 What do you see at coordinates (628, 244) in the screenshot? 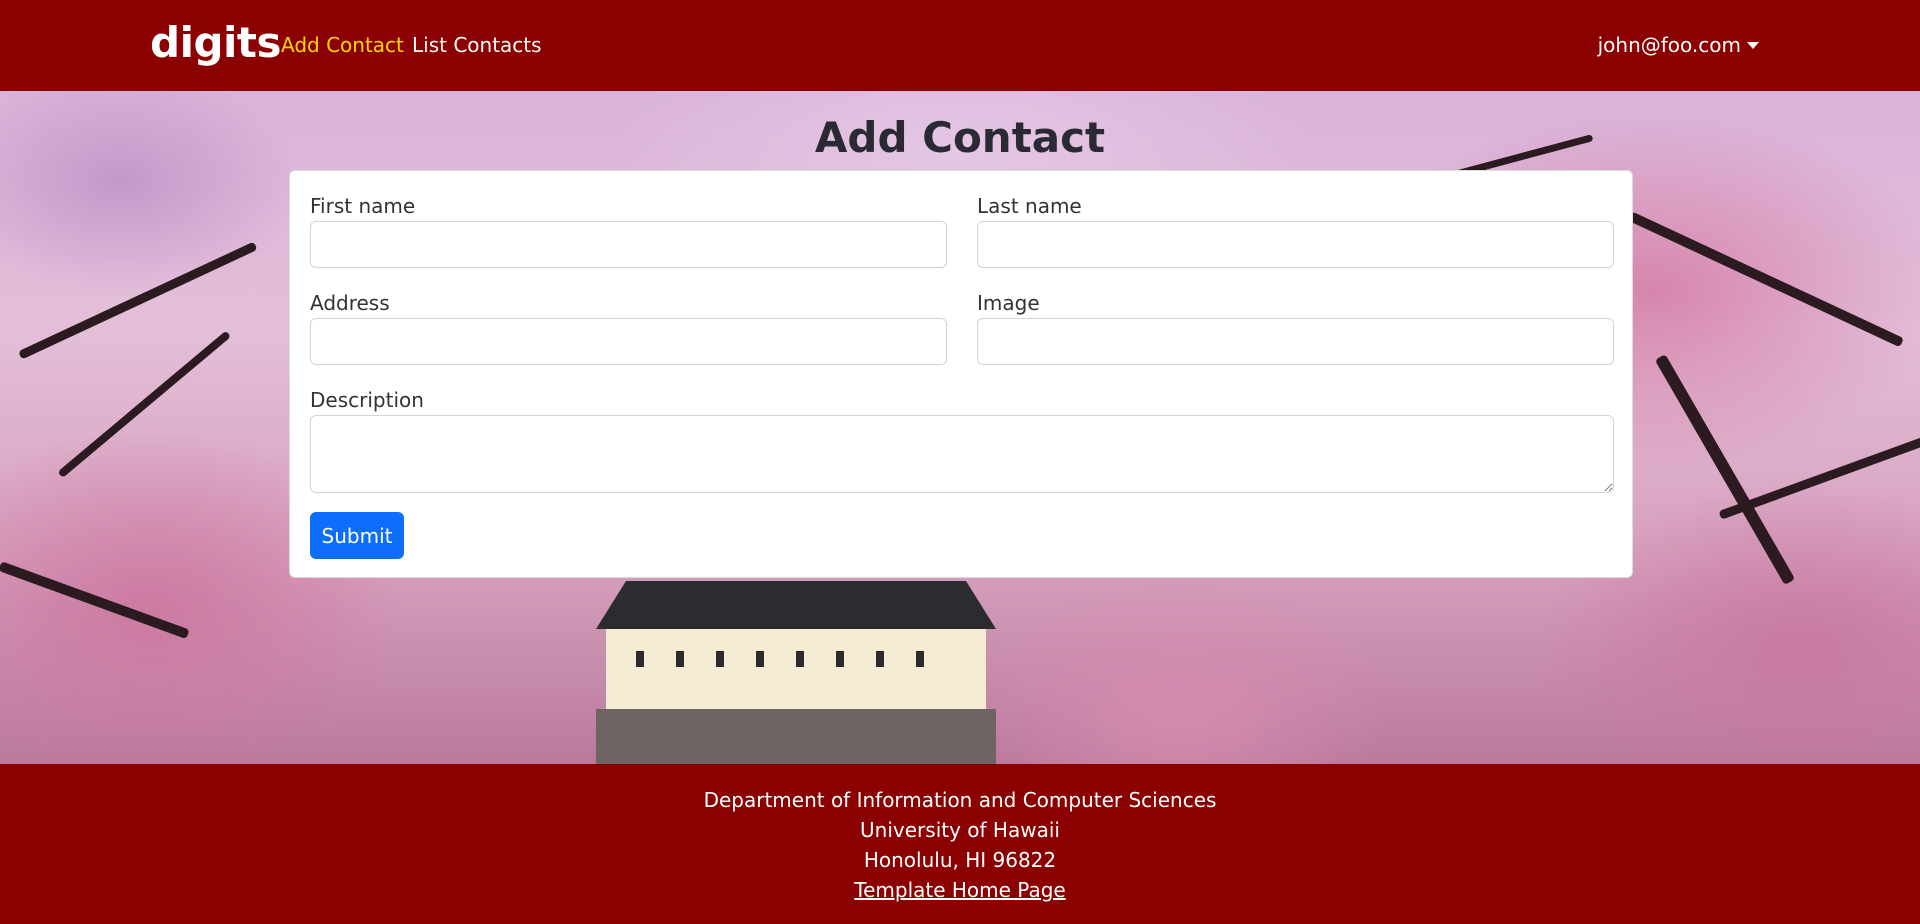
I see `first-name-input` at bounding box center [628, 244].